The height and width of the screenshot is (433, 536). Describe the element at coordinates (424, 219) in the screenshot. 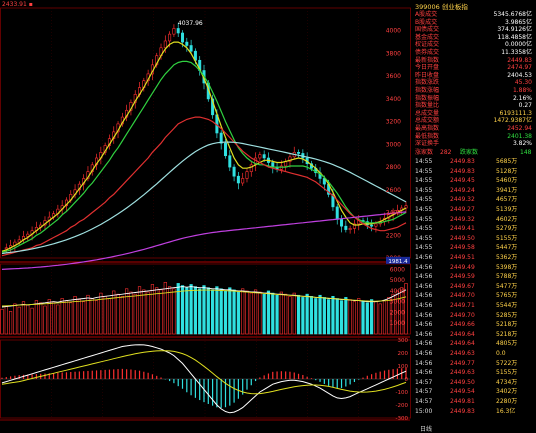

I see `tick-cell: 14:55` at that location.